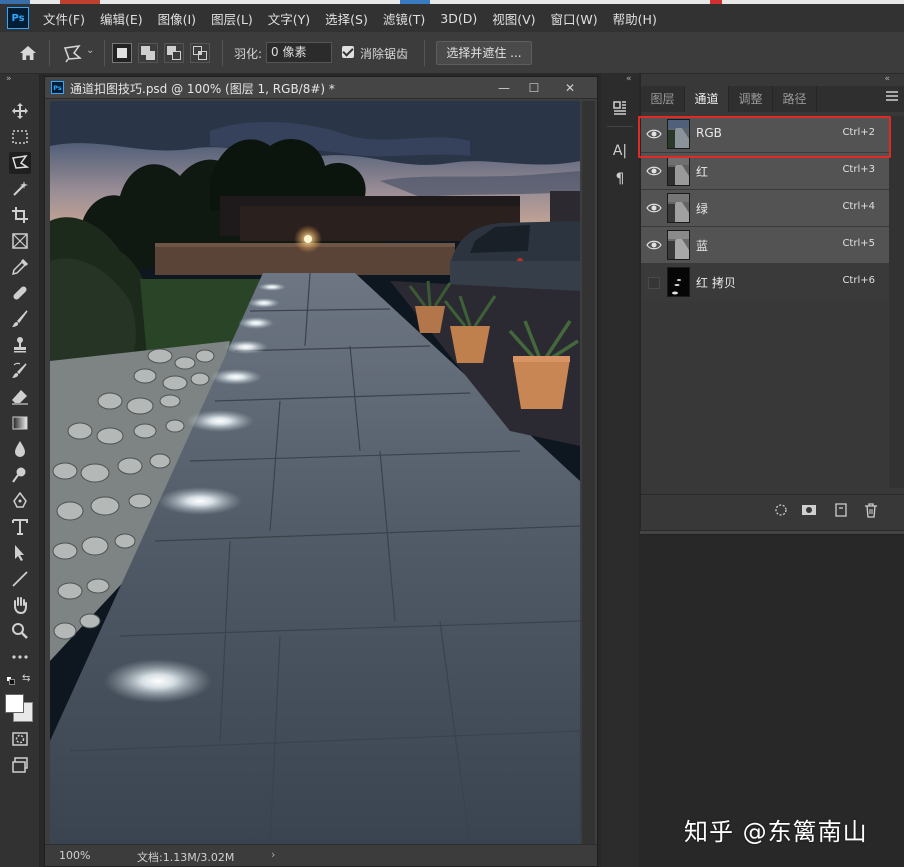 The image size is (904, 867). Describe the element at coordinates (202, 89) in the screenshot. I see `document-title: 通道扣图技巧.psd @ 100% (图层 1, RGB/8#) *` at that location.